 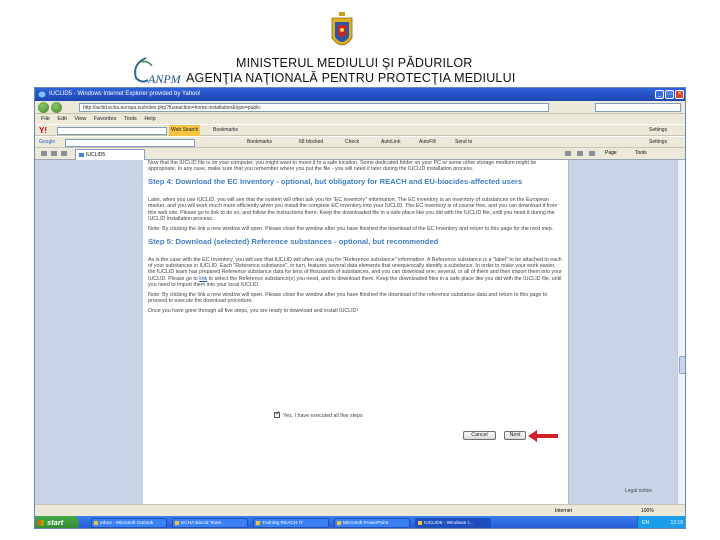 What do you see at coordinates (45, 119) in the screenshot?
I see `menu-file: File` at bounding box center [45, 119].